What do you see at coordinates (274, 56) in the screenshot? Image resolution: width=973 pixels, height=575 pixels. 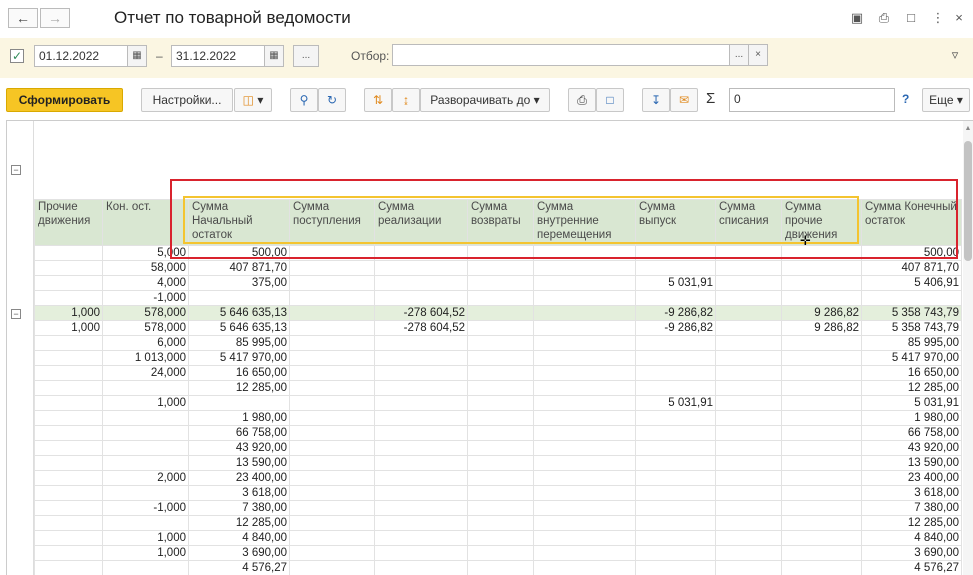 I see `calendar-to-button: ▦` at bounding box center [274, 56].